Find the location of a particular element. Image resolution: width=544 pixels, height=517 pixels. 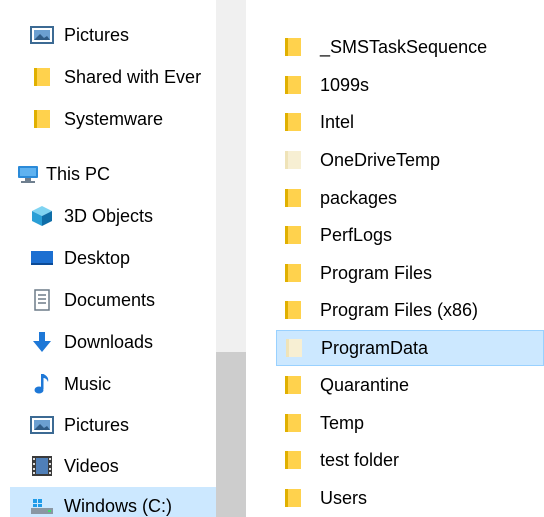

computer-icon is located at coordinates (28, 174).